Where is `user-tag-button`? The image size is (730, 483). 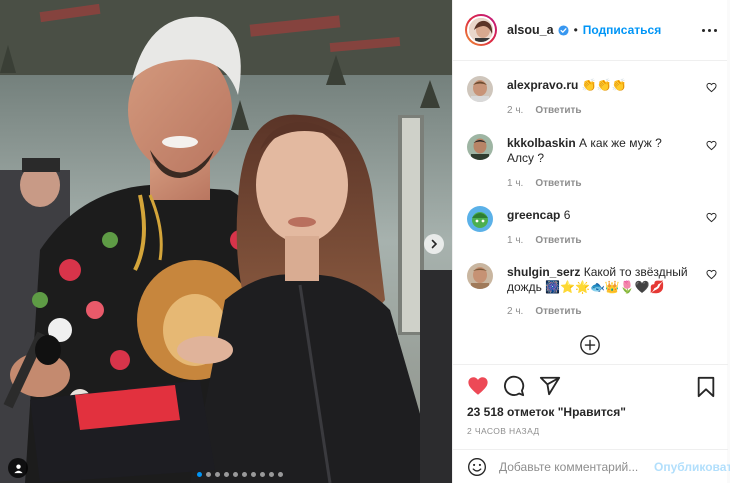
user-tag-button is located at coordinates (18, 468).